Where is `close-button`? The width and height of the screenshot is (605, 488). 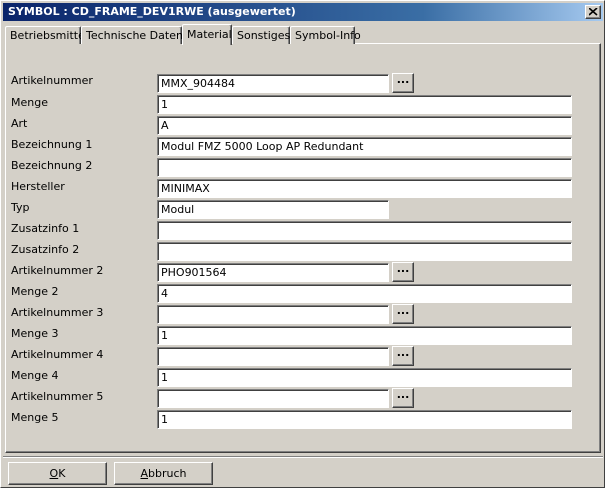
close-button is located at coordinates (593, 12).